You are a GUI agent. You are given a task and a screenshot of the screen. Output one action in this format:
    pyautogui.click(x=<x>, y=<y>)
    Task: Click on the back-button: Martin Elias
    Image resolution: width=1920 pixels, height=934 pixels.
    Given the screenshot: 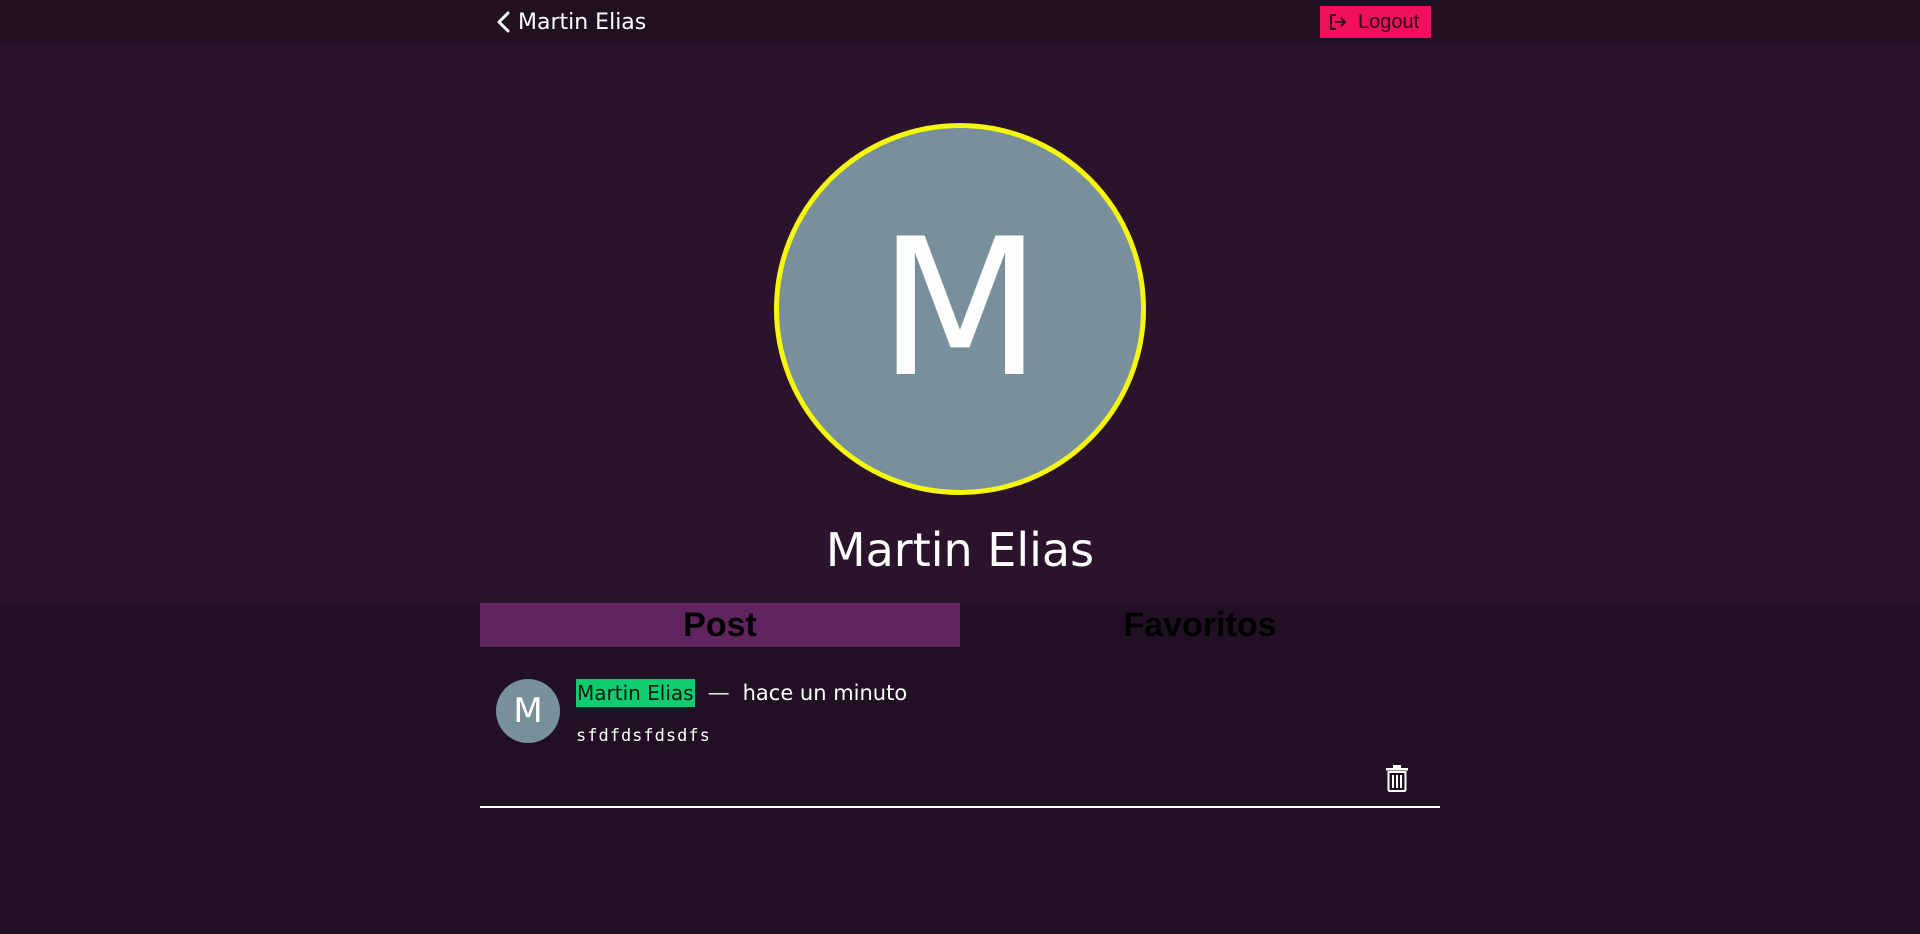 What is the action you would take?
    pyautogui.click(x=570, y=22)
    